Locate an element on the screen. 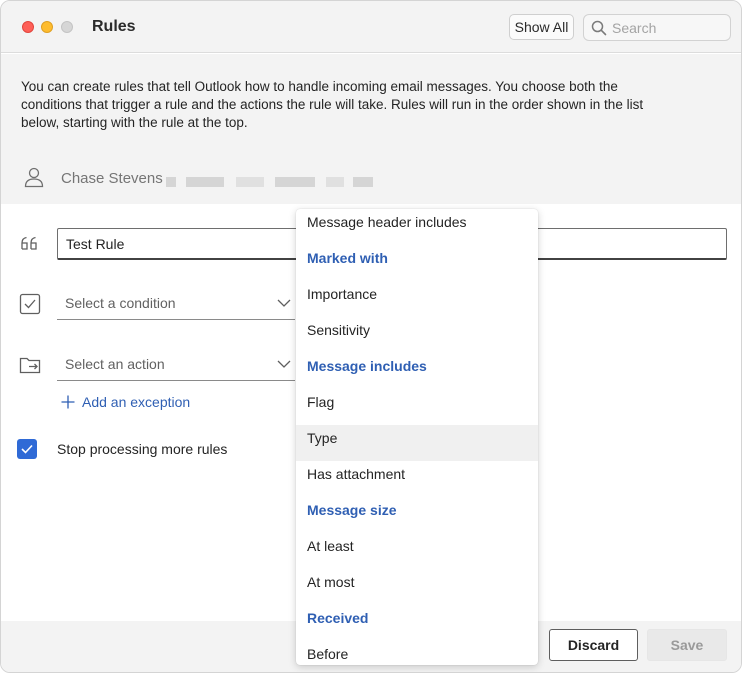 The width and height of the screenshot is (742, 673). add-exception-label: Add an exception is located at coordinates (136, 402).